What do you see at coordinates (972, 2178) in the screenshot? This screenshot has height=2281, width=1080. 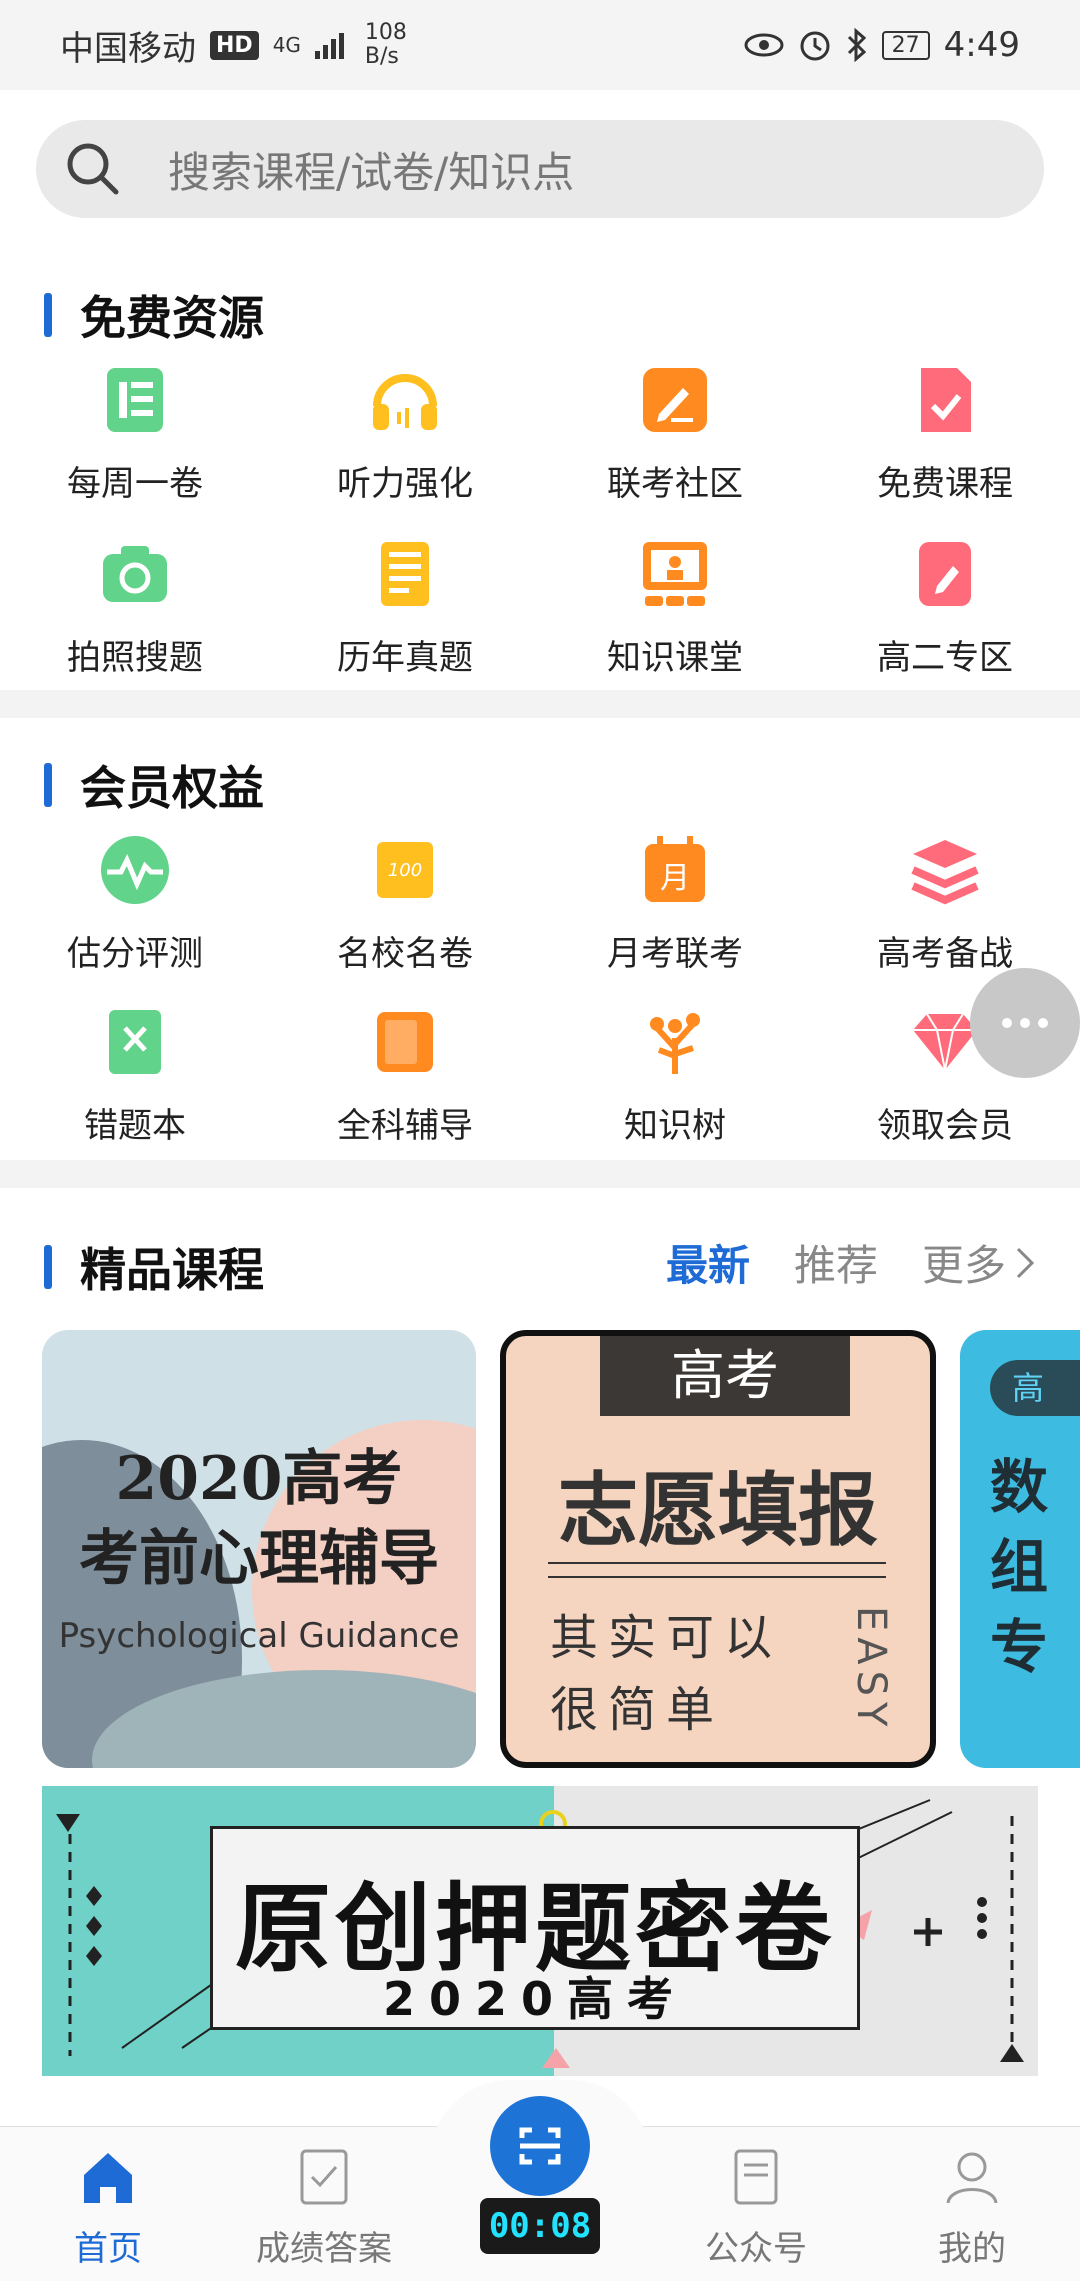 I see `profile-icon` at bounding box center [972, 2178].